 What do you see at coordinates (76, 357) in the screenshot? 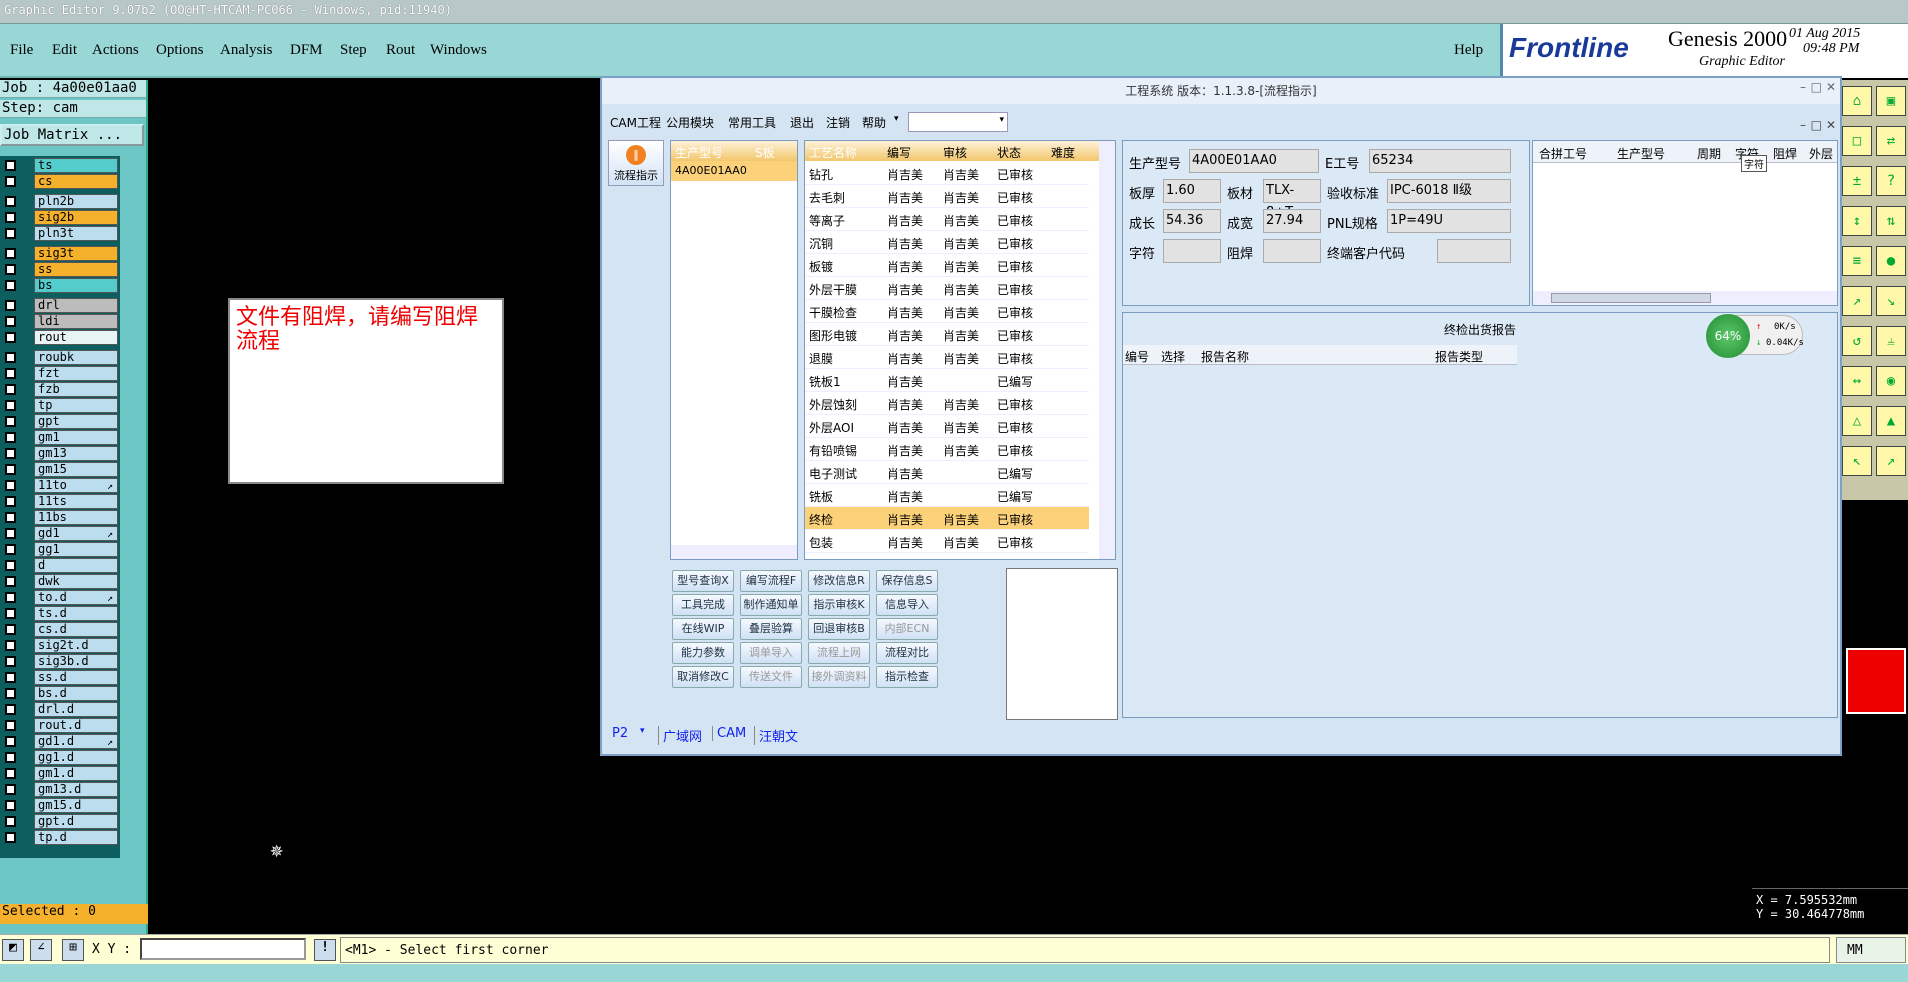
I see `layer-name: roubk` at bounding box center [76, 357].